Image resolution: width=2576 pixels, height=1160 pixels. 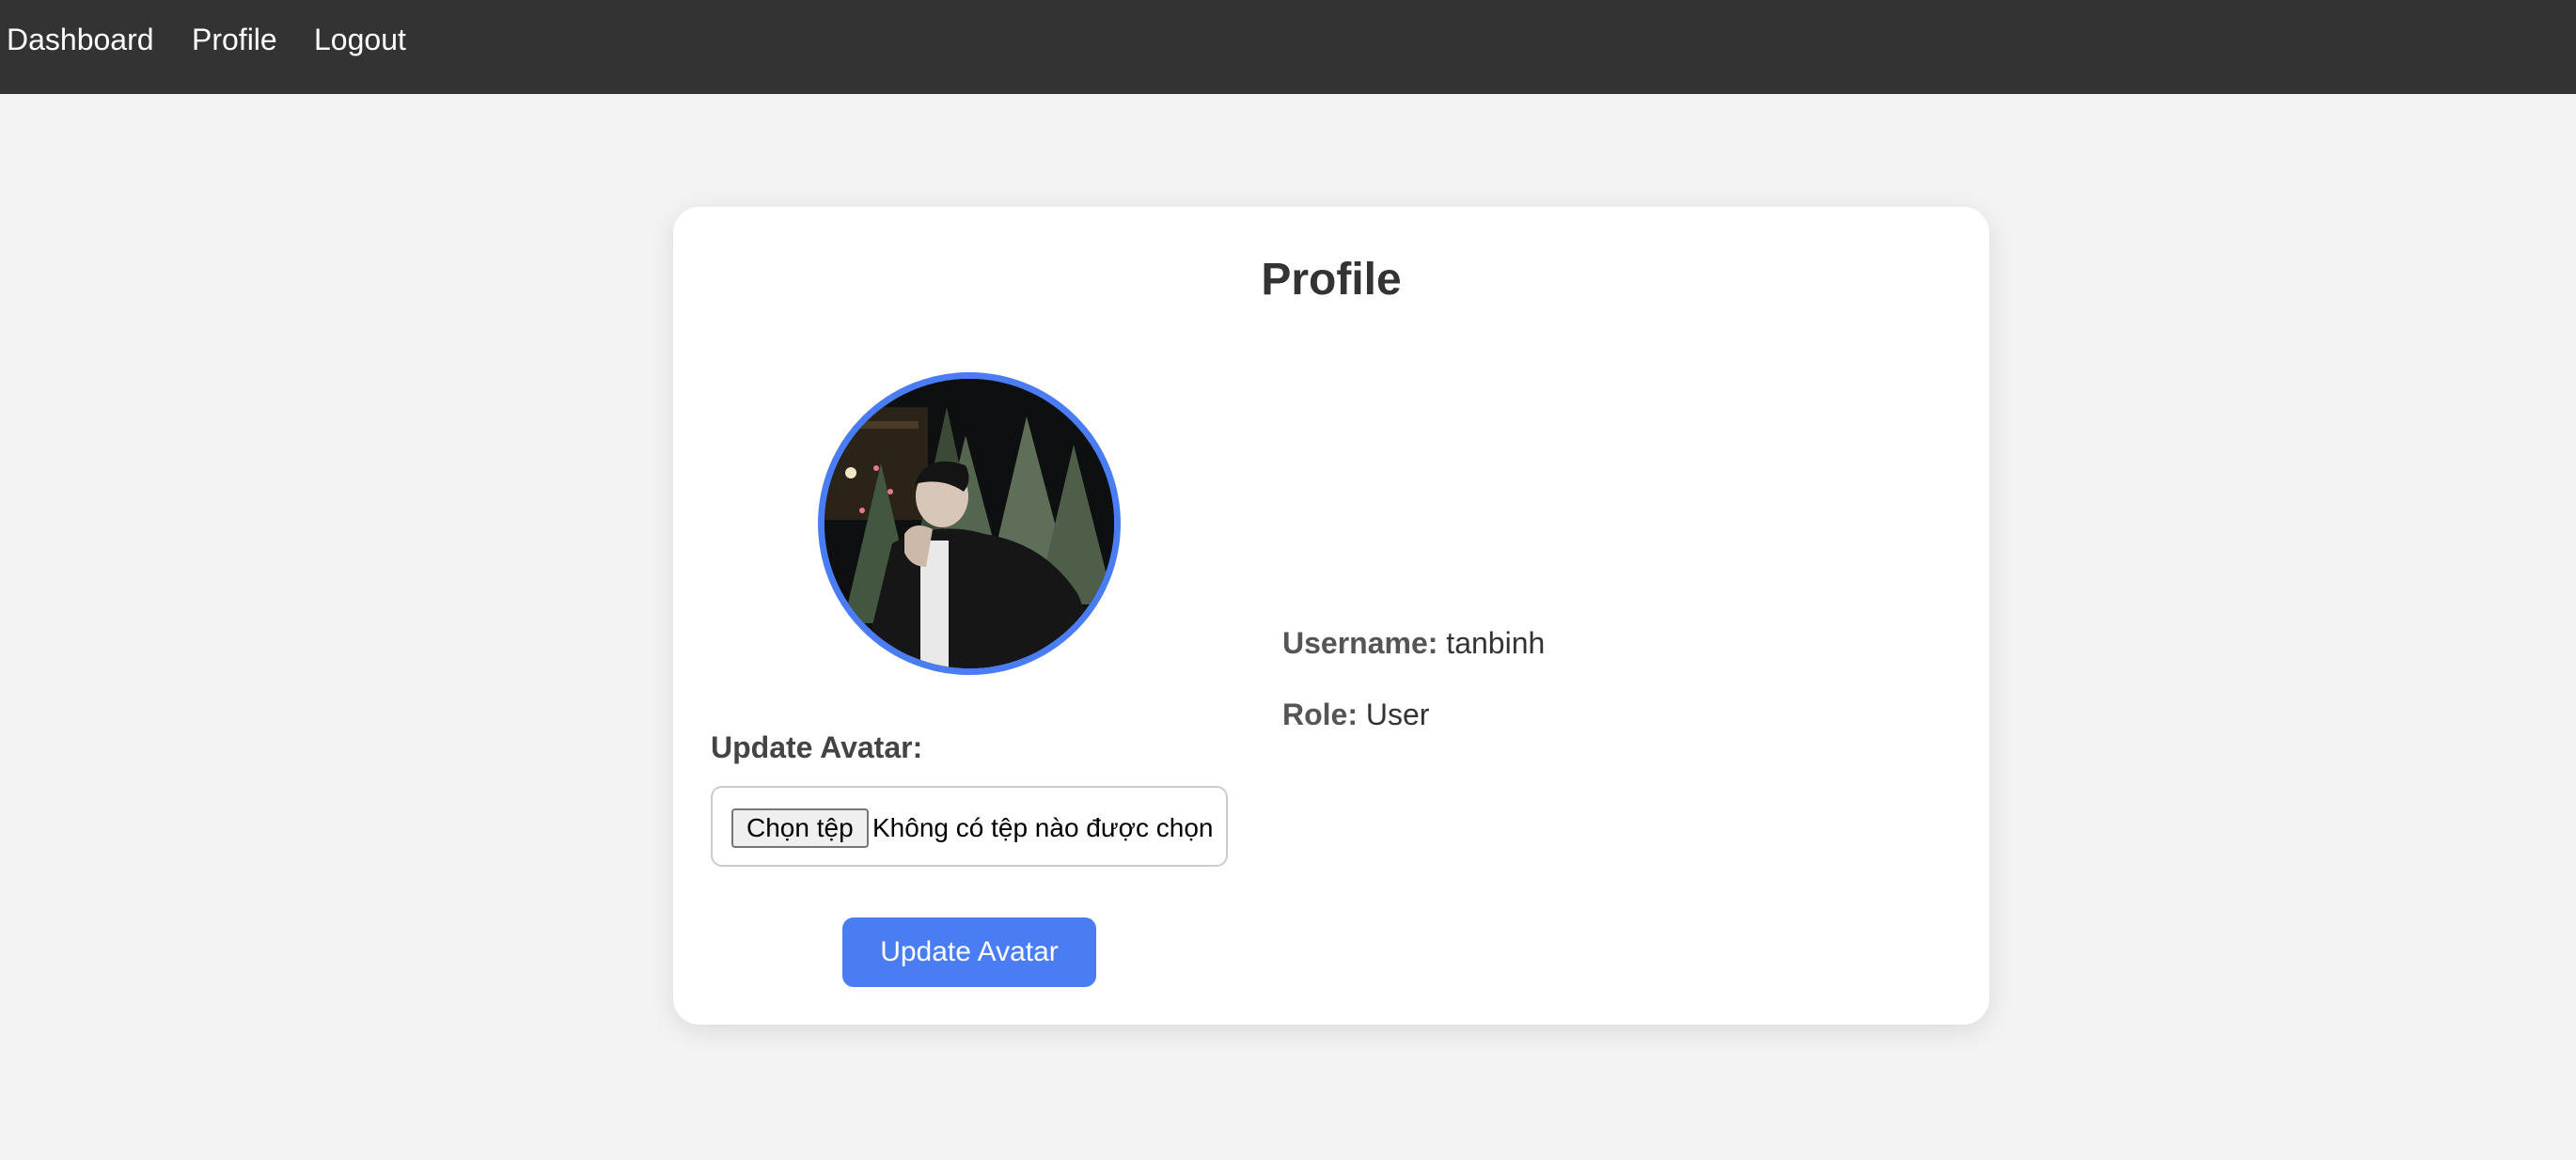 What do you see at coordinates (235, 40) in the screenshot?
I see `nav-link-profile: Profile` at bounding box center [235, 40].